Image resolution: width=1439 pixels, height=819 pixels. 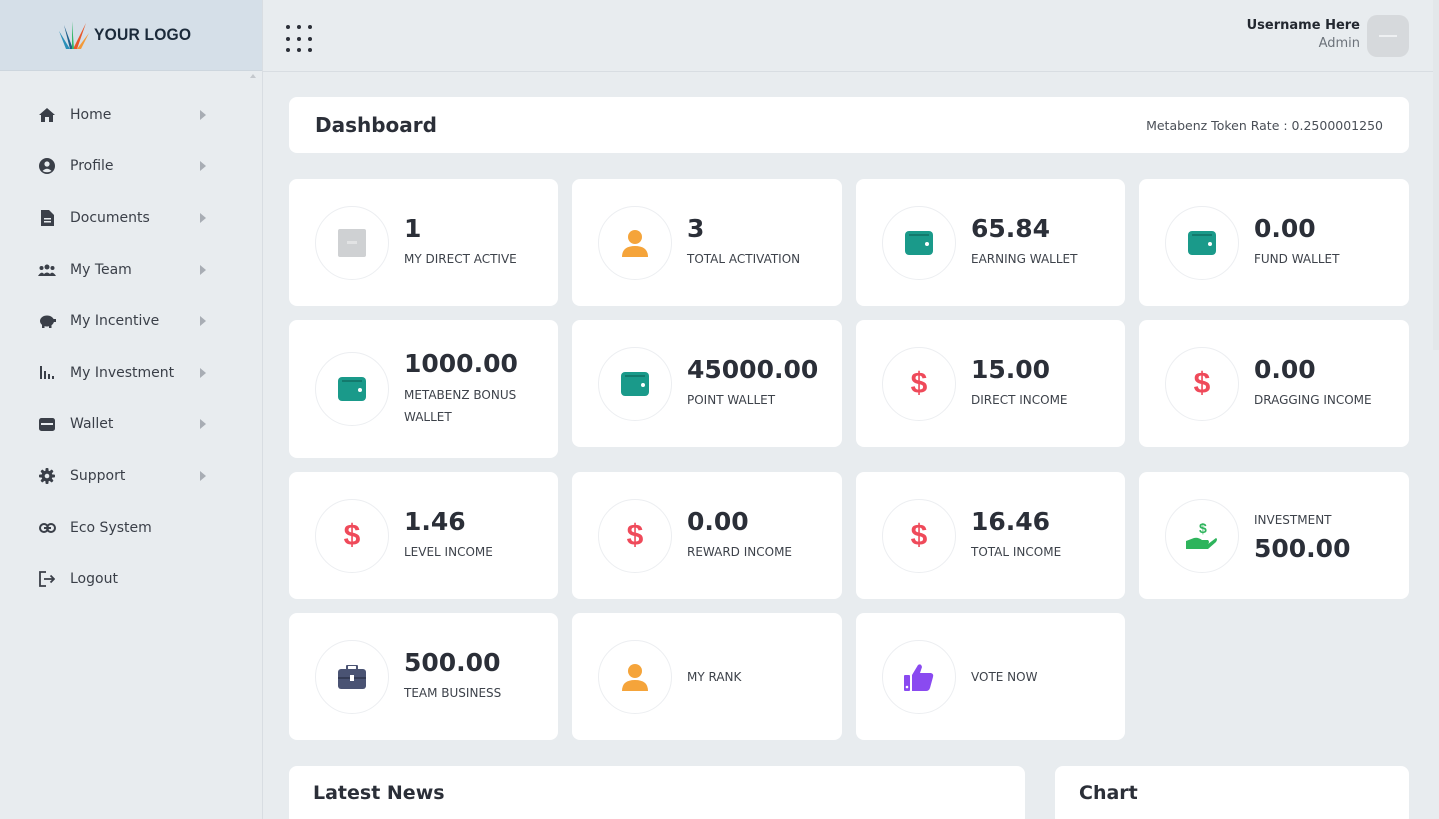 I want to click on sidebar-item-my-incentive: My Incentive, so click(x=131, y=321).